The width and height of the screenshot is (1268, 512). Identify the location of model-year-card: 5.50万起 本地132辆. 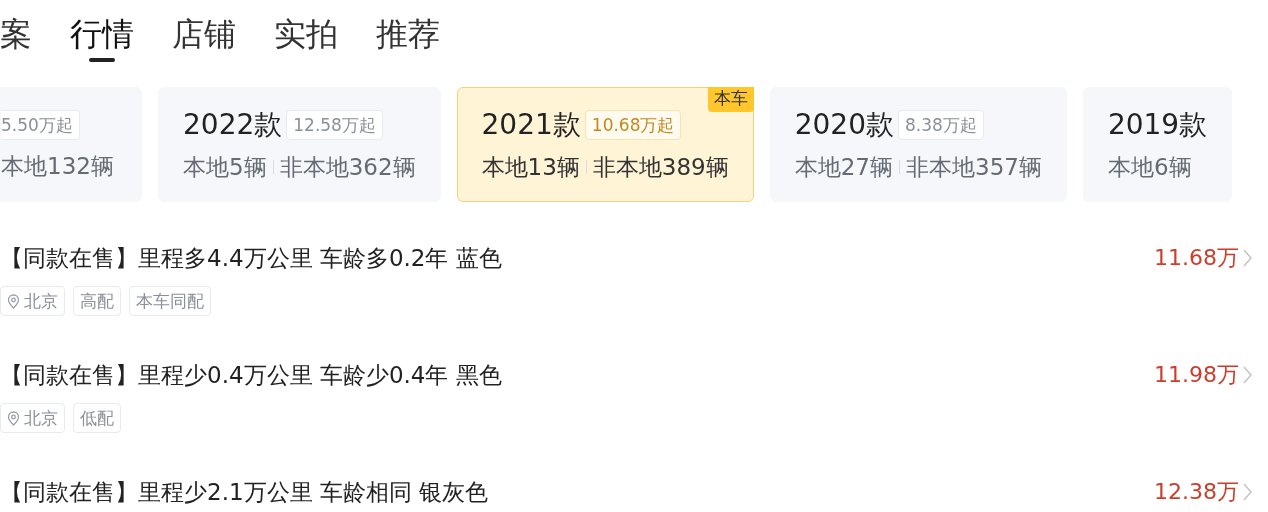
(71, 144).